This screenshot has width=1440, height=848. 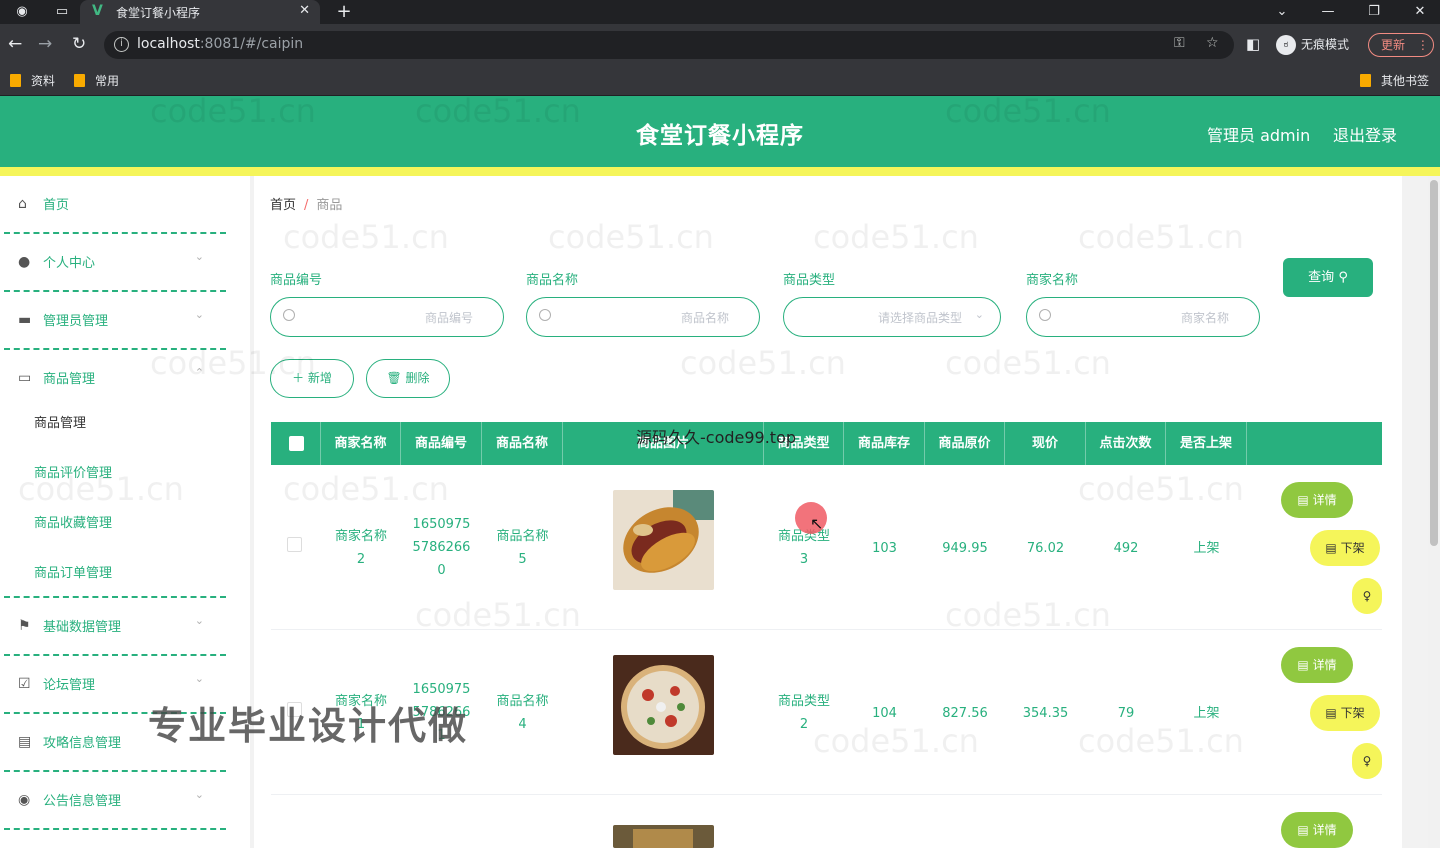 I want to click on scrollbar-thumb, so click(x=1434, y=363).